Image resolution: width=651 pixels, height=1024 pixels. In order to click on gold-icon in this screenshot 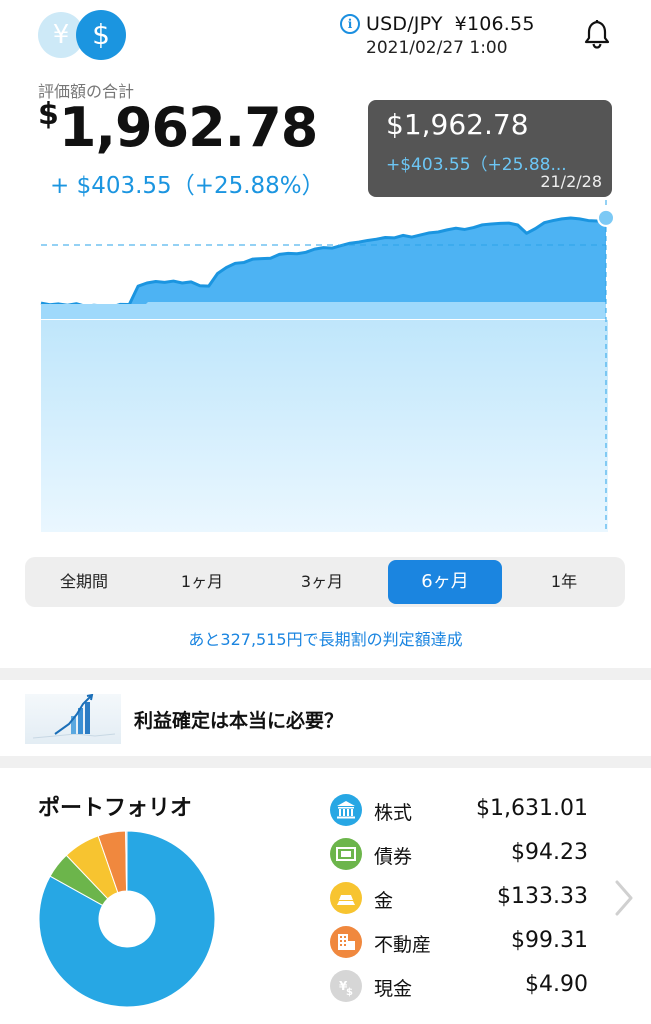, I will do `click(346, 898)`.